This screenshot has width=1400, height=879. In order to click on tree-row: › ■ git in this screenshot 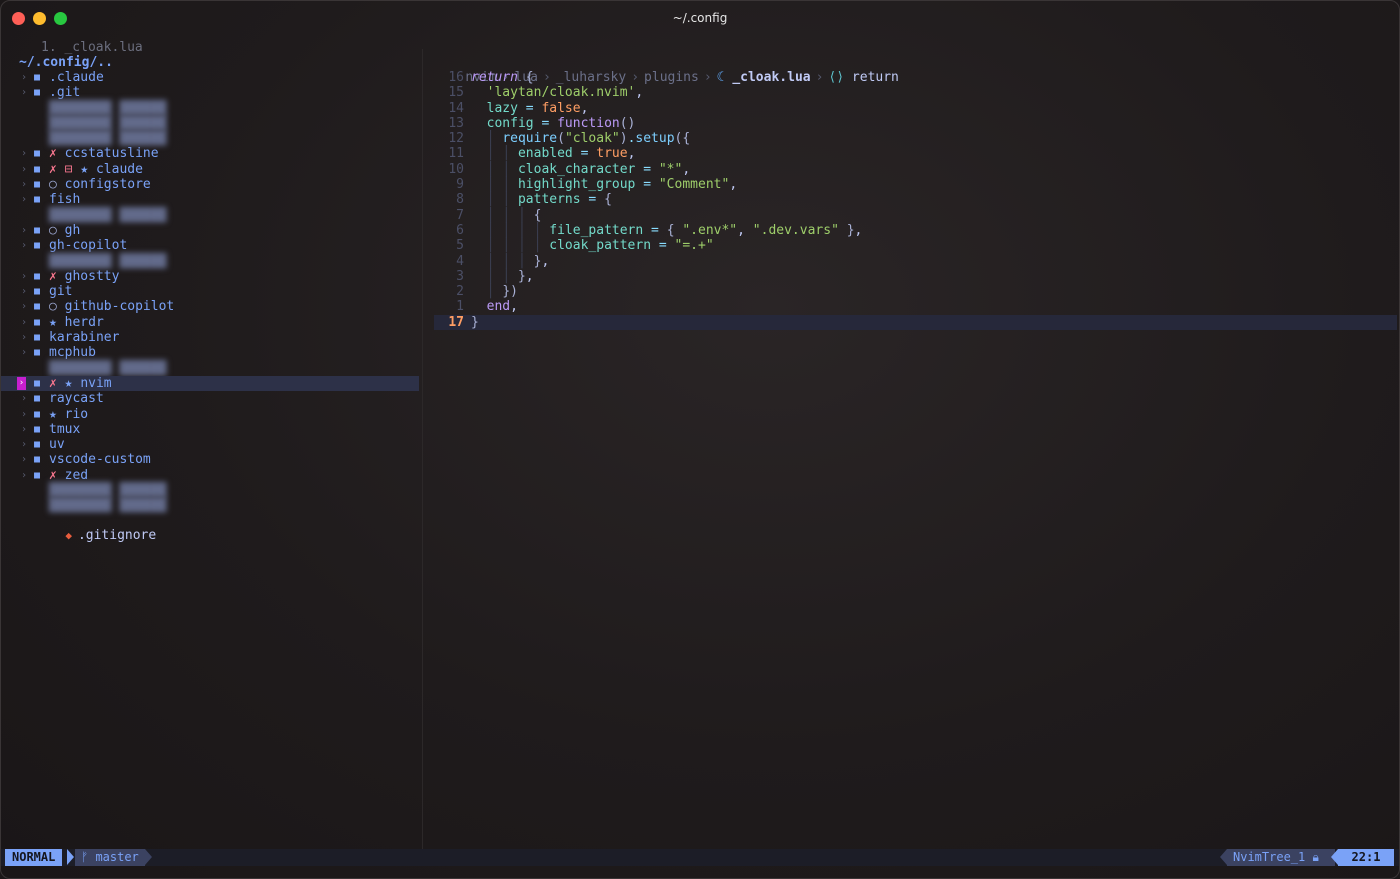, I will do `click(211, 291)`.